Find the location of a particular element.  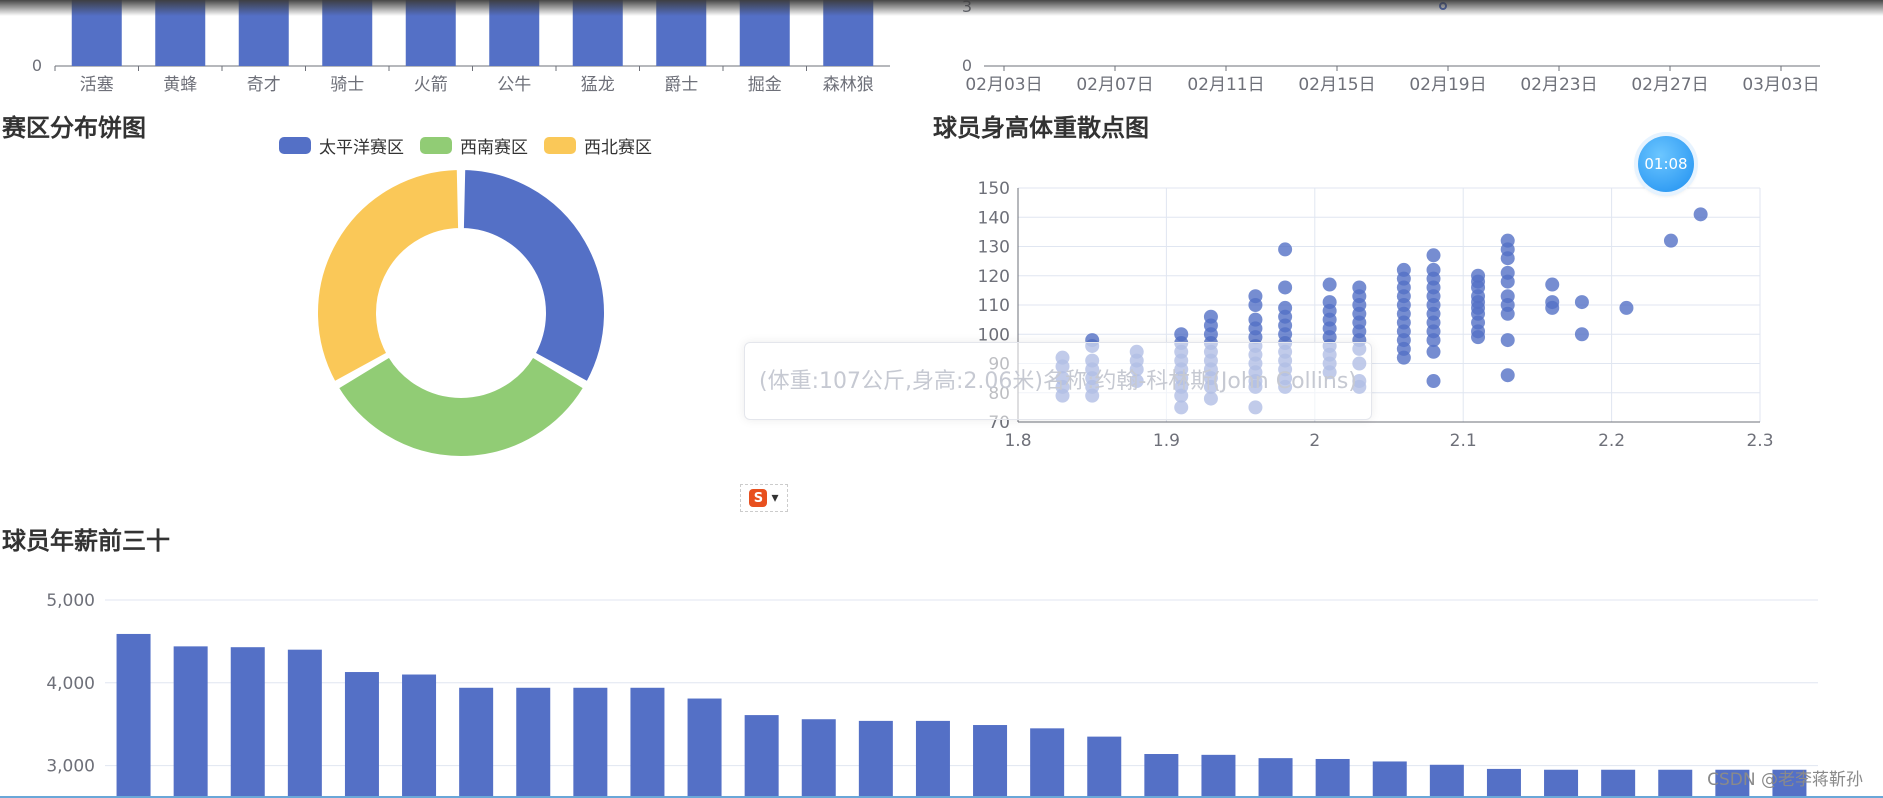

x-tick-label: 活塞 is located at coordinates (97, 85).